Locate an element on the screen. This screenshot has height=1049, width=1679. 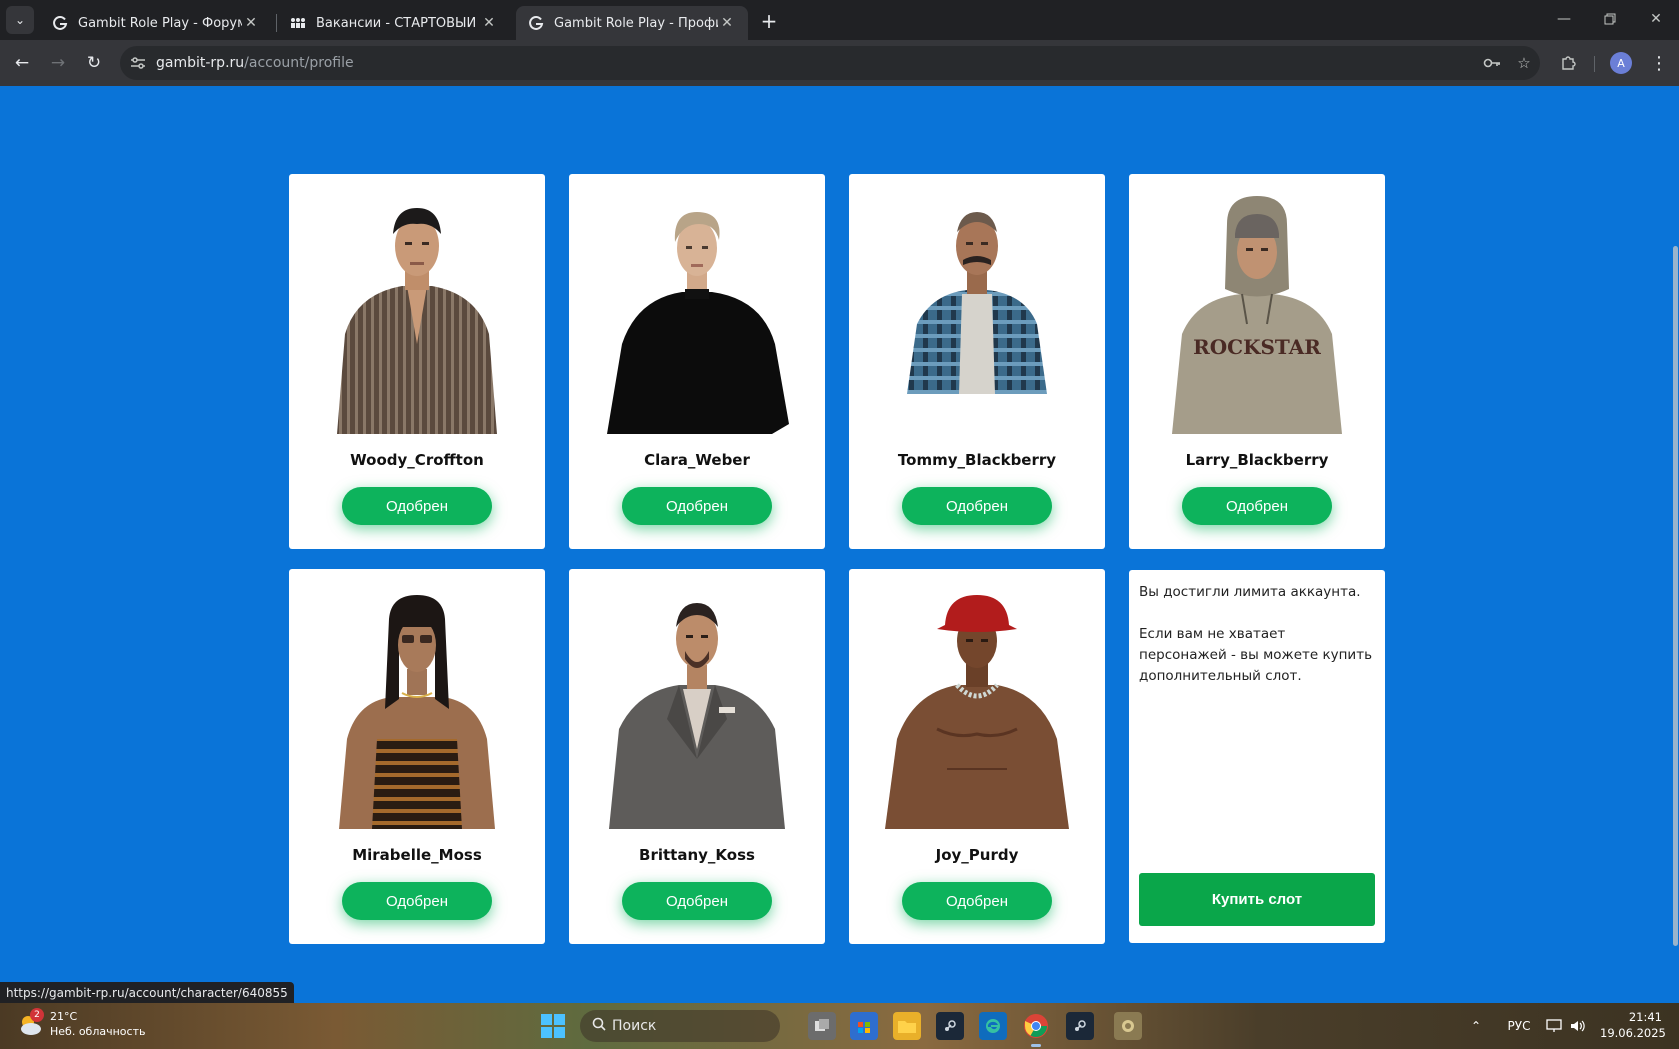
minimize-icon: — is located at coordinates (1564, 19).